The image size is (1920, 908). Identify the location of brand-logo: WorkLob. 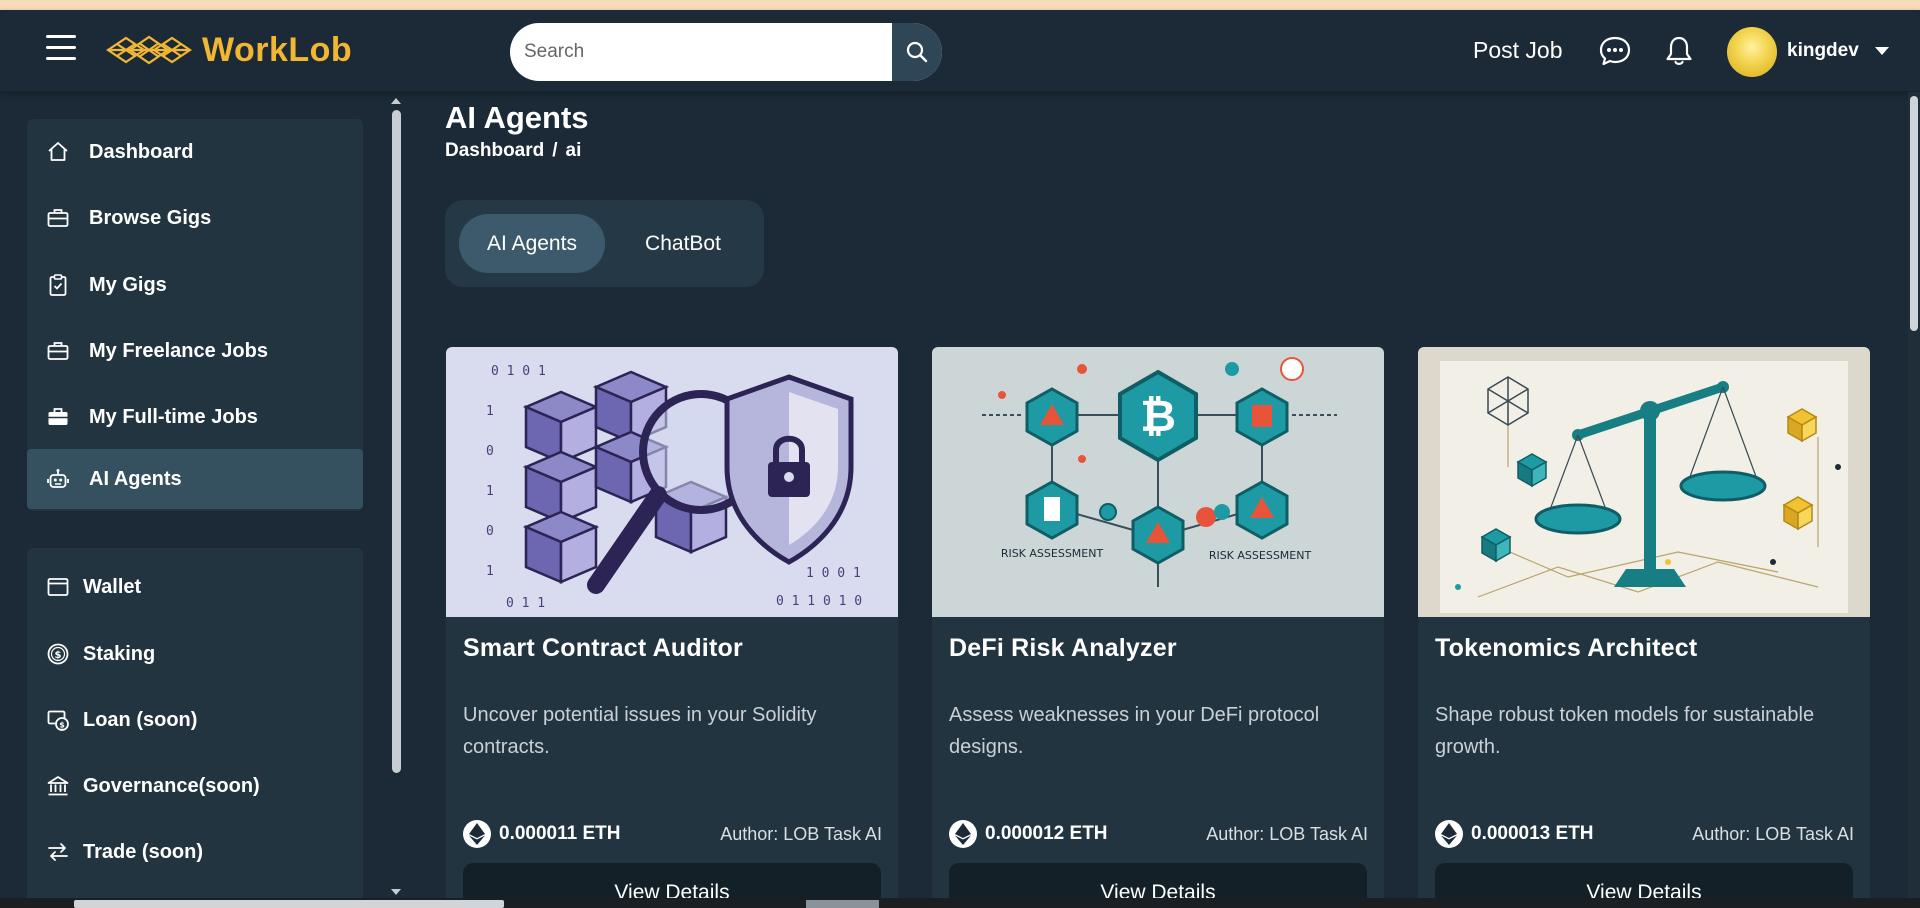
(228, 50).